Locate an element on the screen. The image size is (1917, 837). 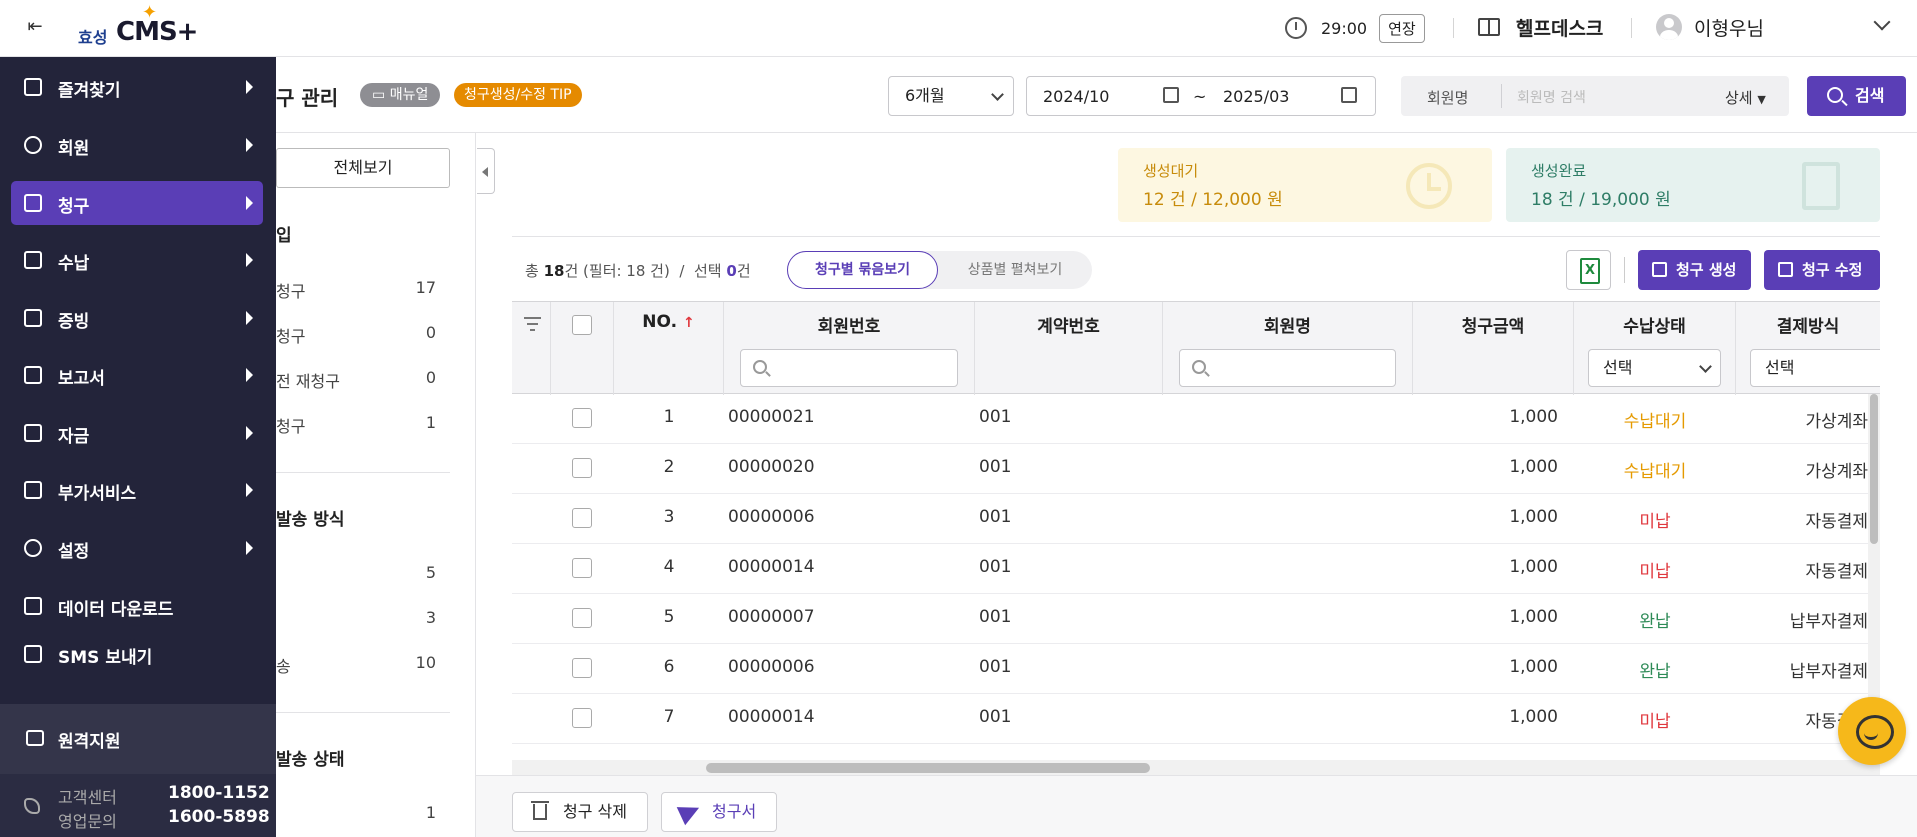
invoice-button: 청구서 is located at coordinates (719, 812).